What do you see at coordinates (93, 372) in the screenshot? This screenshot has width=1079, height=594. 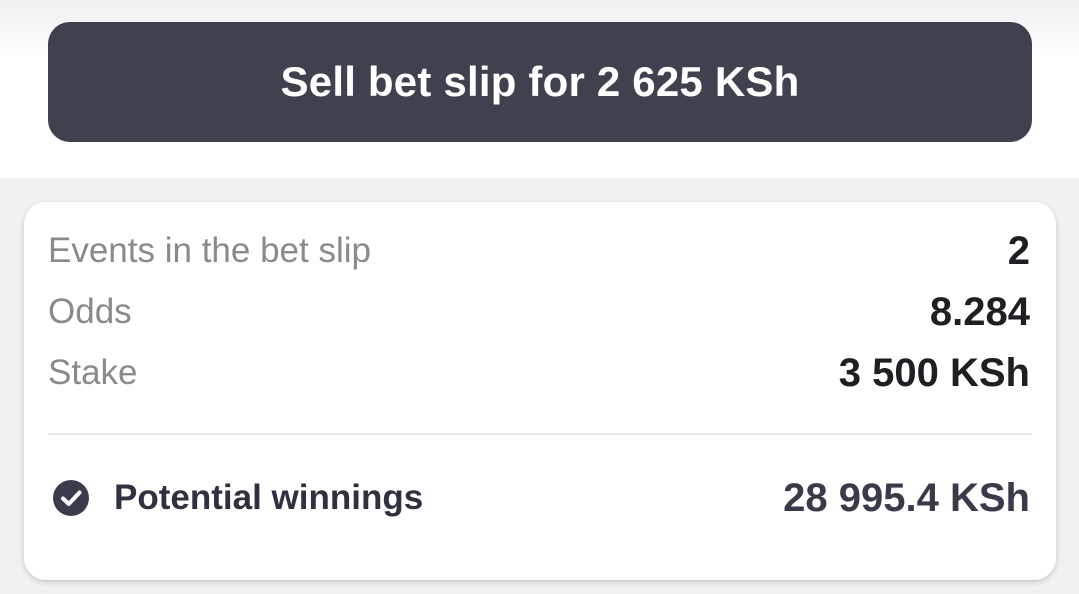 I see `stake-label: Stake` at bounding box center [93, 372].